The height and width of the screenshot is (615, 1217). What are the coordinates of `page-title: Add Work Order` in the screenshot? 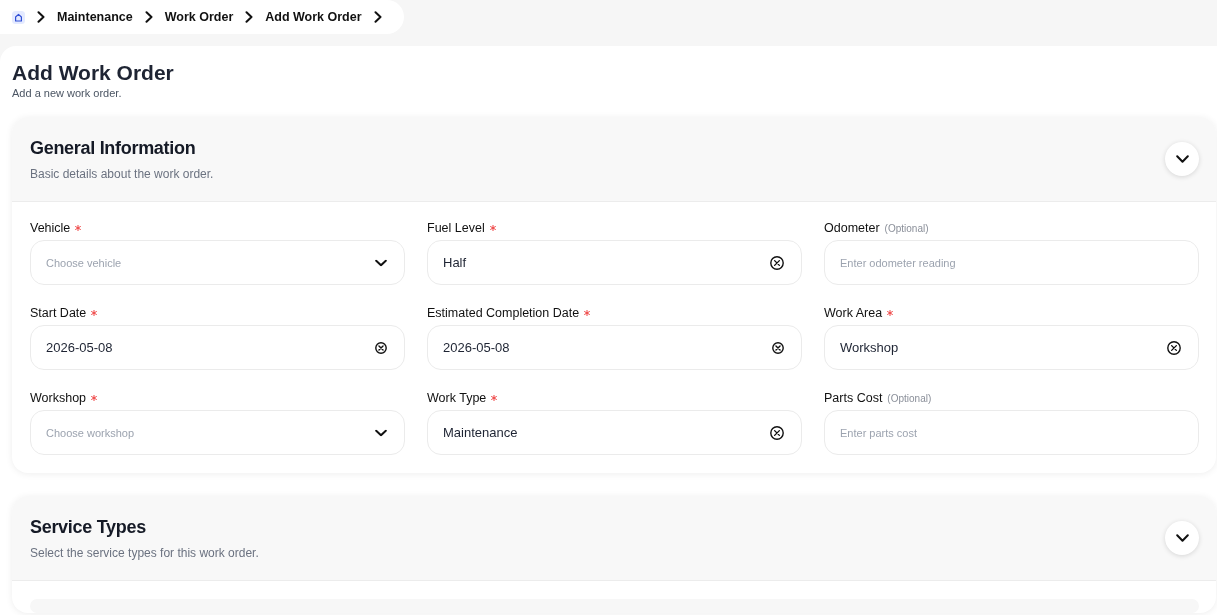 It's located at (93, 73).